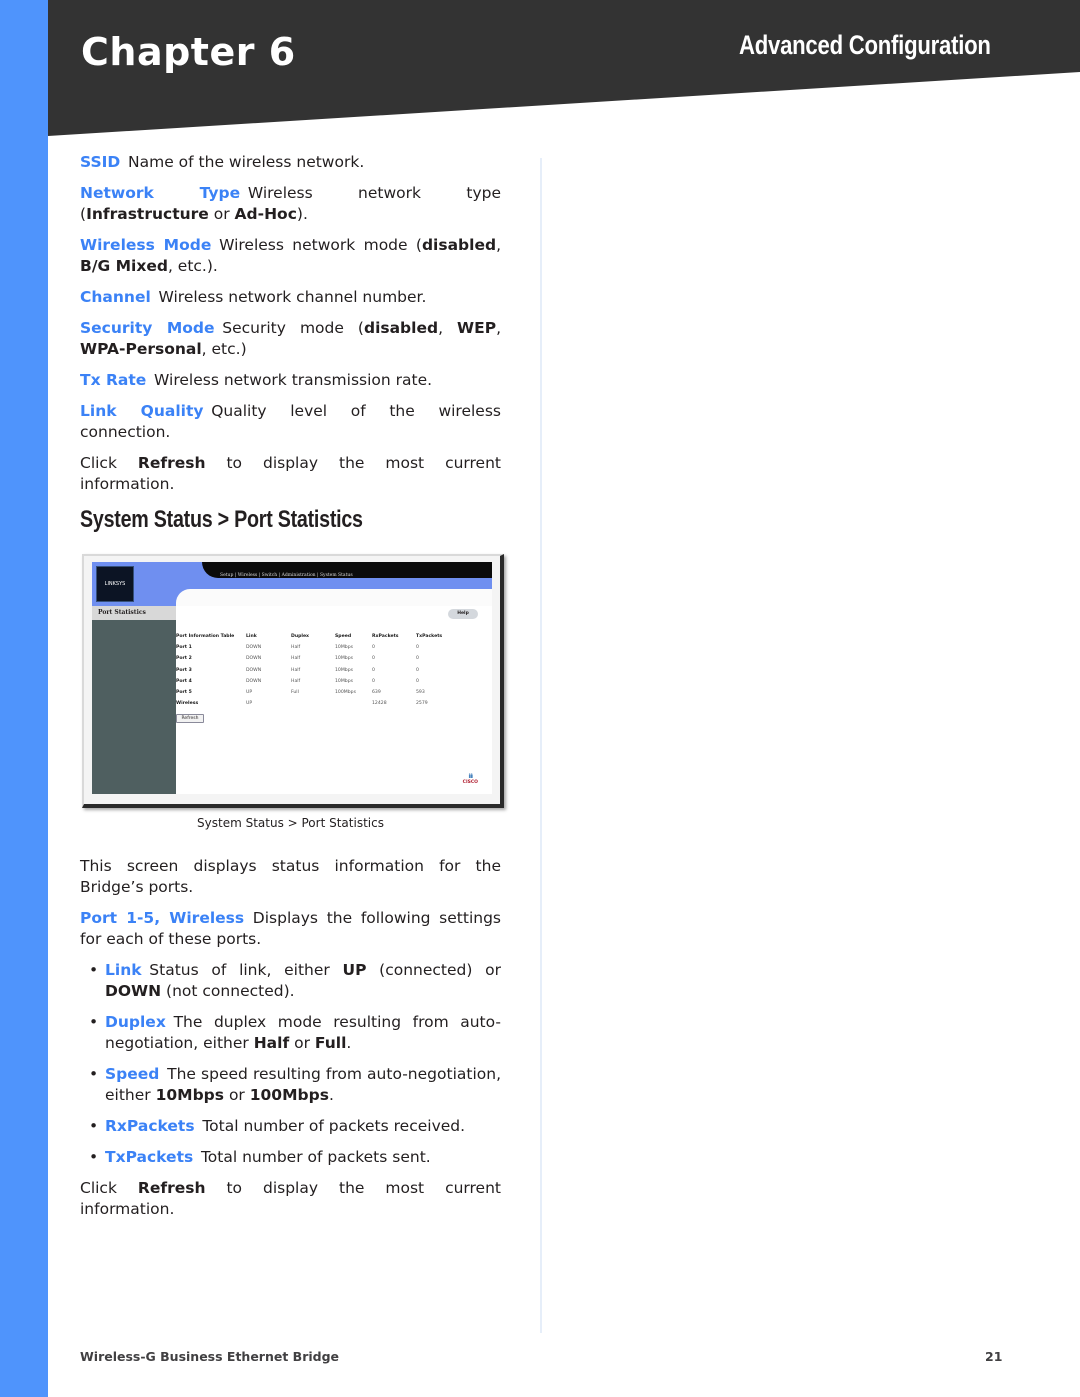  I want to click on term: Speed, so click(132, 1074).